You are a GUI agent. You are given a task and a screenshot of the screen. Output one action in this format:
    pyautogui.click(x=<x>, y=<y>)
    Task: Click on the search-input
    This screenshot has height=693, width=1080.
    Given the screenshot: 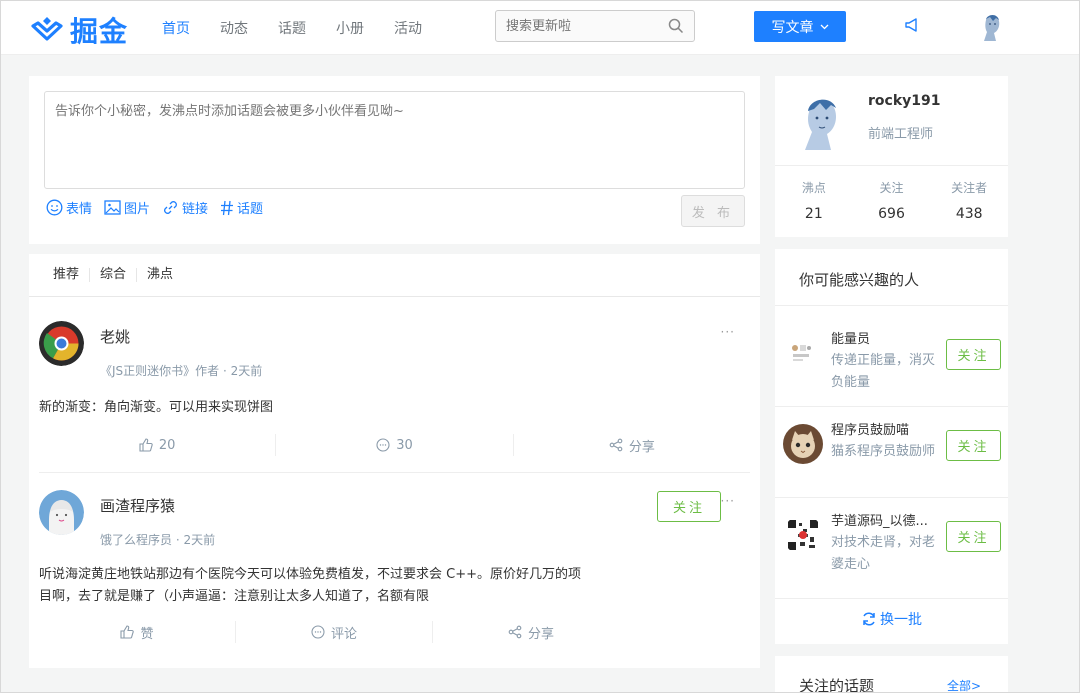 What is the action you would take?
    pyautogui.click(x=576, y=26)
    